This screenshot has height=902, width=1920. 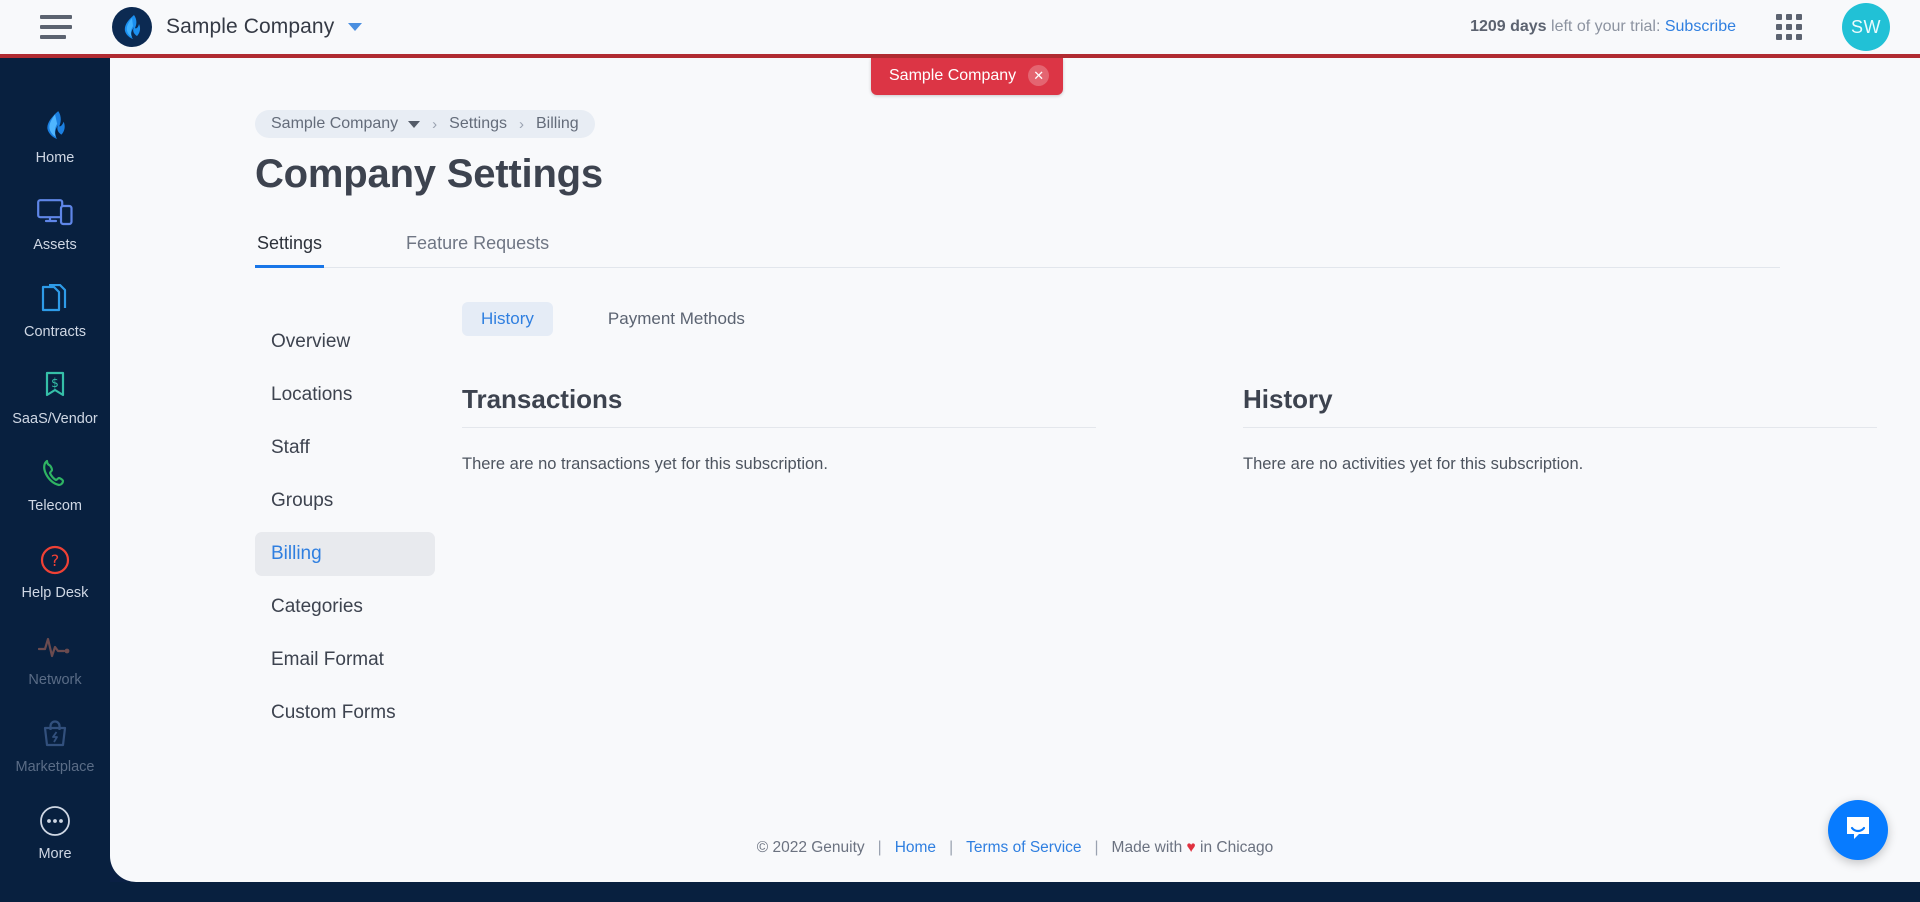 What do you see at coordinates (1234, 847) in the screenshot?
I see `footer-made-with-post: in Chicago` at bounding box center [1234, 847].